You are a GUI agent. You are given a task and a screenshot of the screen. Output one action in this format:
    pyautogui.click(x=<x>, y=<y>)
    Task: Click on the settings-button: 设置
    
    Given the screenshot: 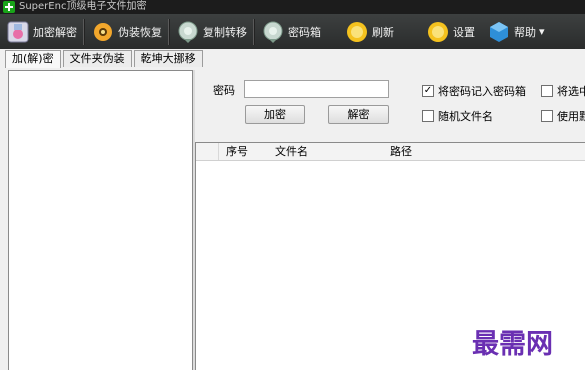 What is the action you would take?
    pyautogui.click(x=450, y=31)
    